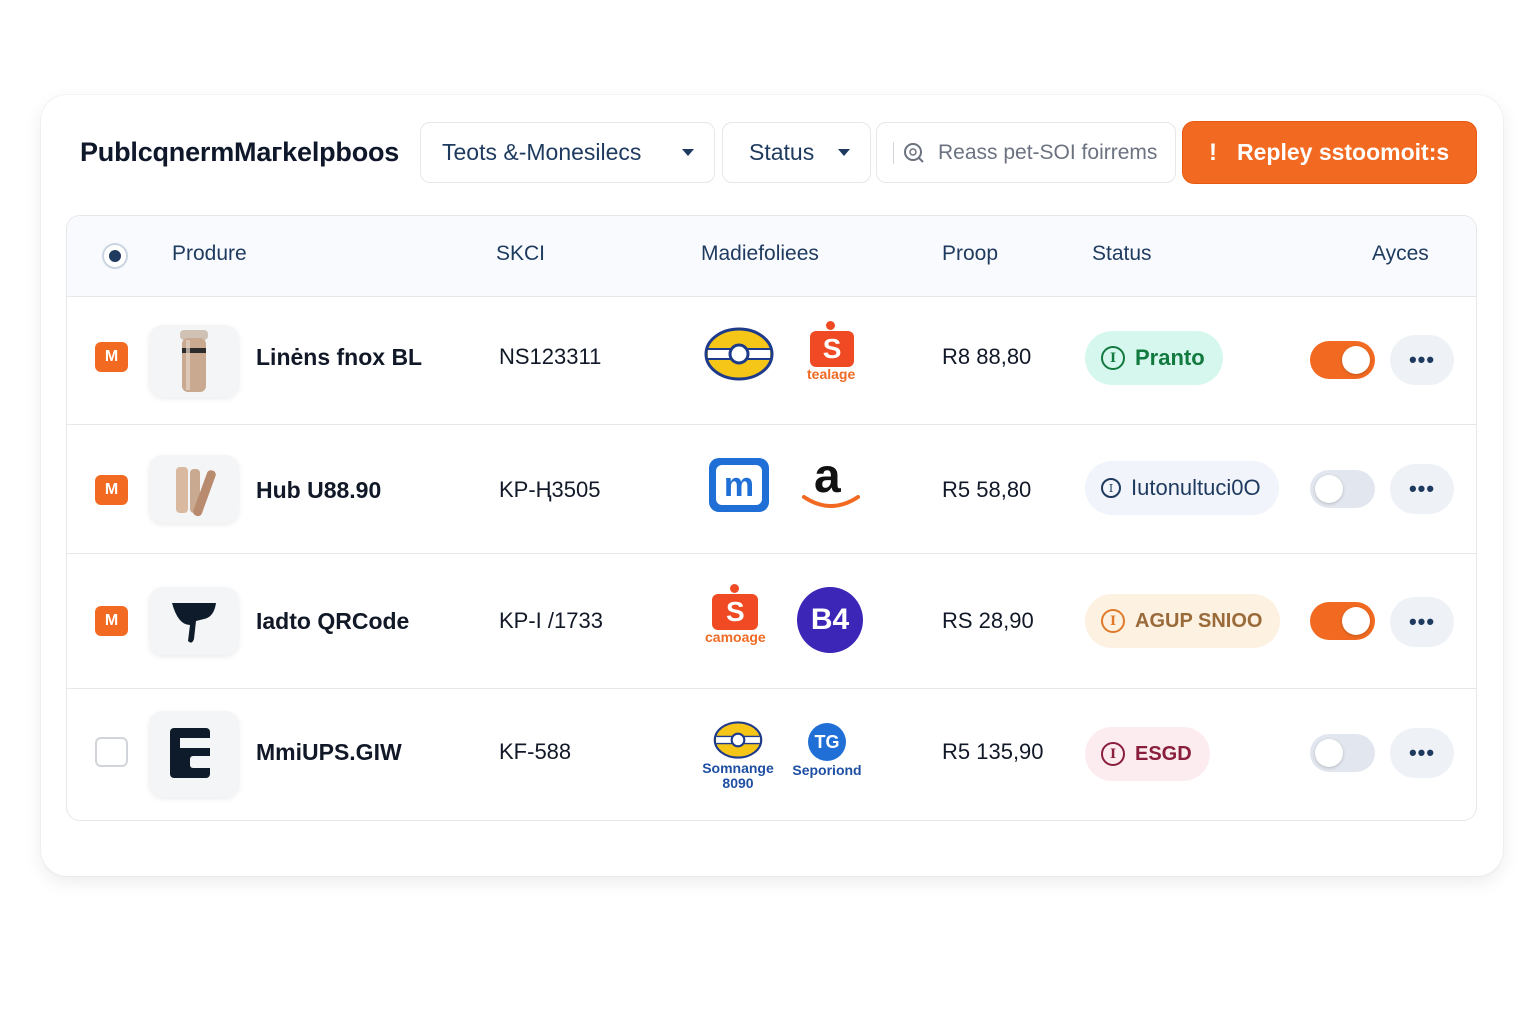 The width and height of the screenshot is (1536, 1024). I want to click on column-header-actions: Ayces, so click(1400, 253).